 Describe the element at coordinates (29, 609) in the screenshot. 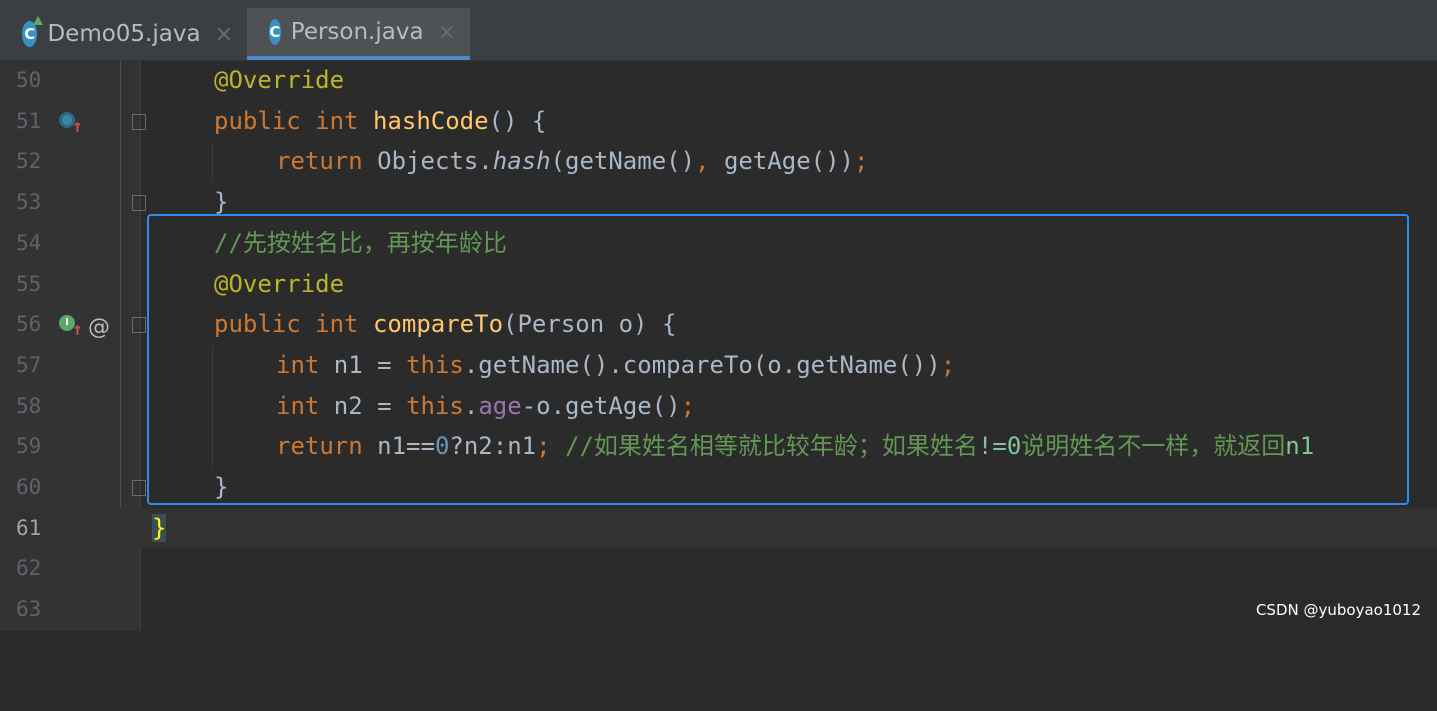

I see `line-number: 63` at that location.